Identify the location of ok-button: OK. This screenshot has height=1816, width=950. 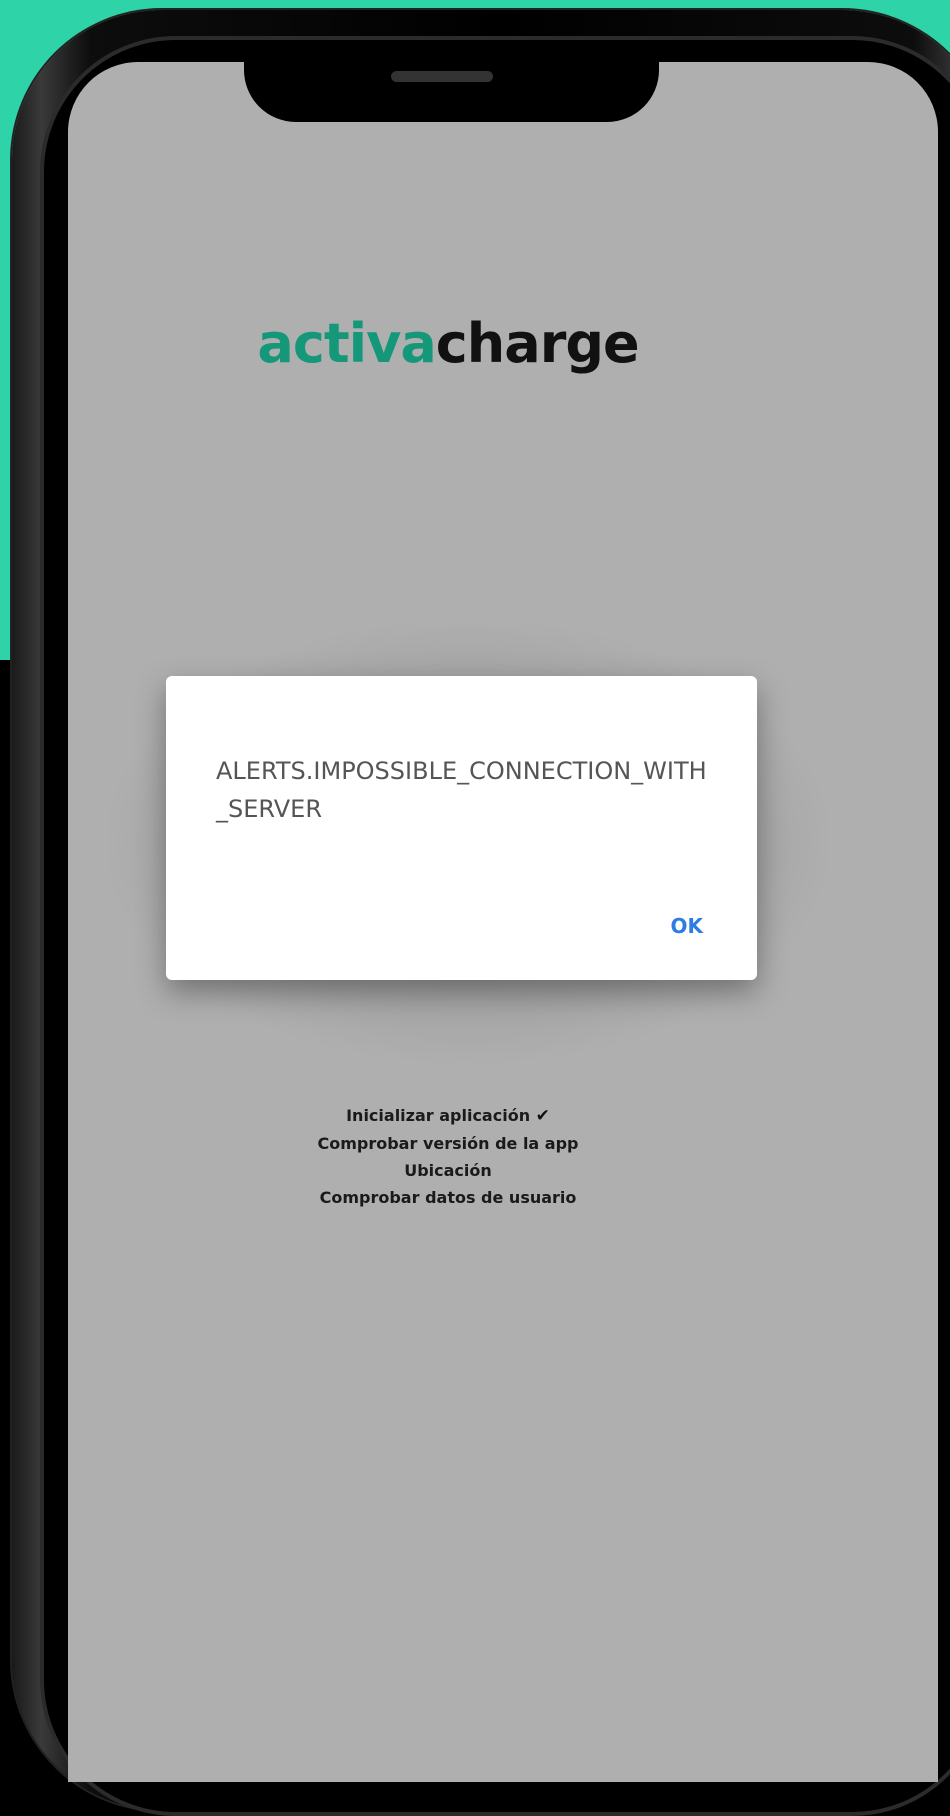
(687, 926).